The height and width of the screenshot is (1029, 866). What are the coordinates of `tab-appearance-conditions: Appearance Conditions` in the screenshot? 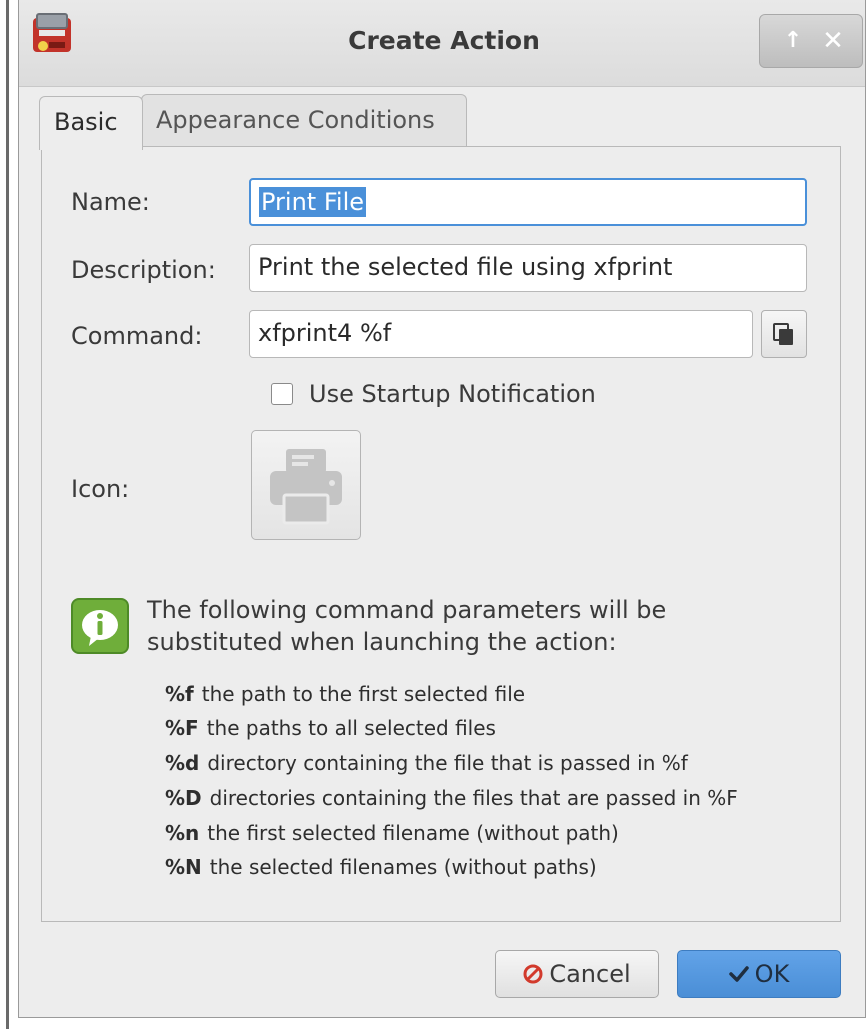 It's located at (304, 120).